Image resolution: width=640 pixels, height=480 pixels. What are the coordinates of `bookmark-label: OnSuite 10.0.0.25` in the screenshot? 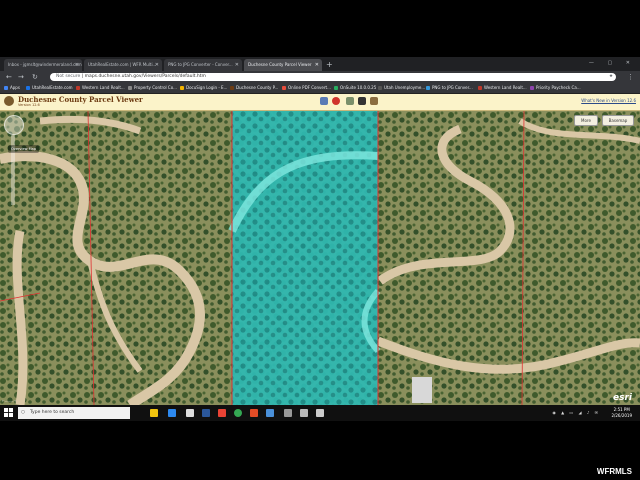 It's located at (358, 87).